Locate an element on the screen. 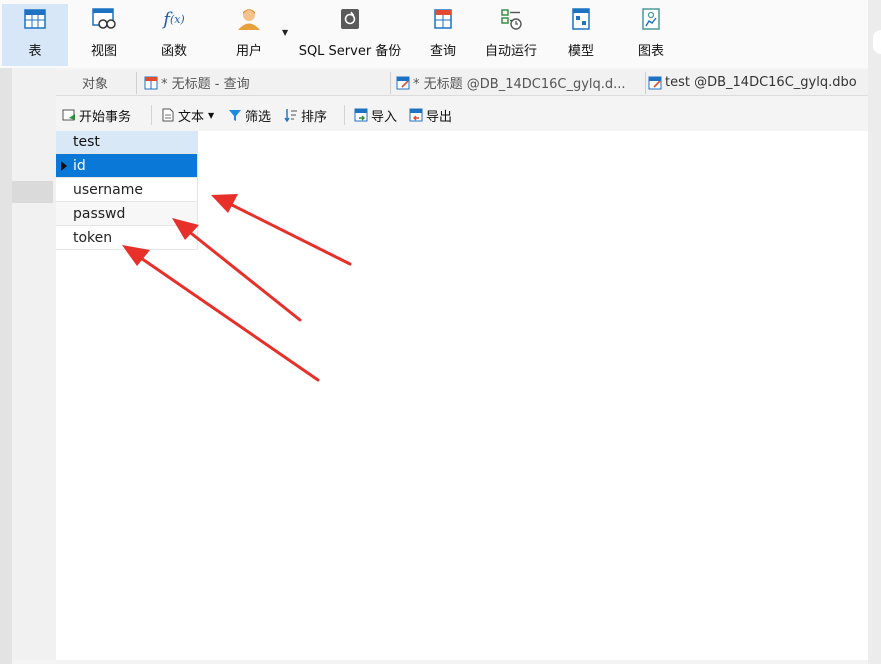 The height and width of the screenshot is (664, 881). import-icon is located at coordinates (361, 115).